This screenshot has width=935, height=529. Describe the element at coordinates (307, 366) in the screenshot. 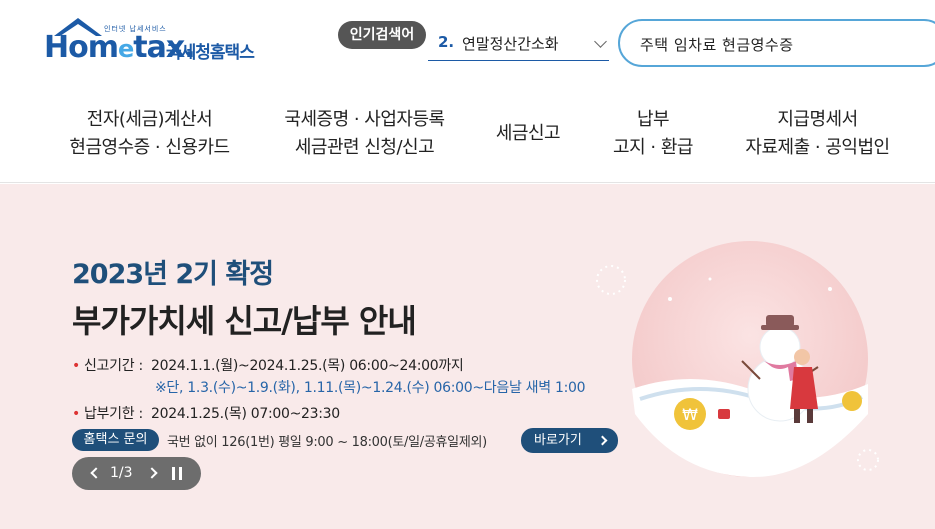

I see `filing-period-value: 2024.1.1.(월)~2024.1.25.(목) 06:00~24:00까지` at that location.